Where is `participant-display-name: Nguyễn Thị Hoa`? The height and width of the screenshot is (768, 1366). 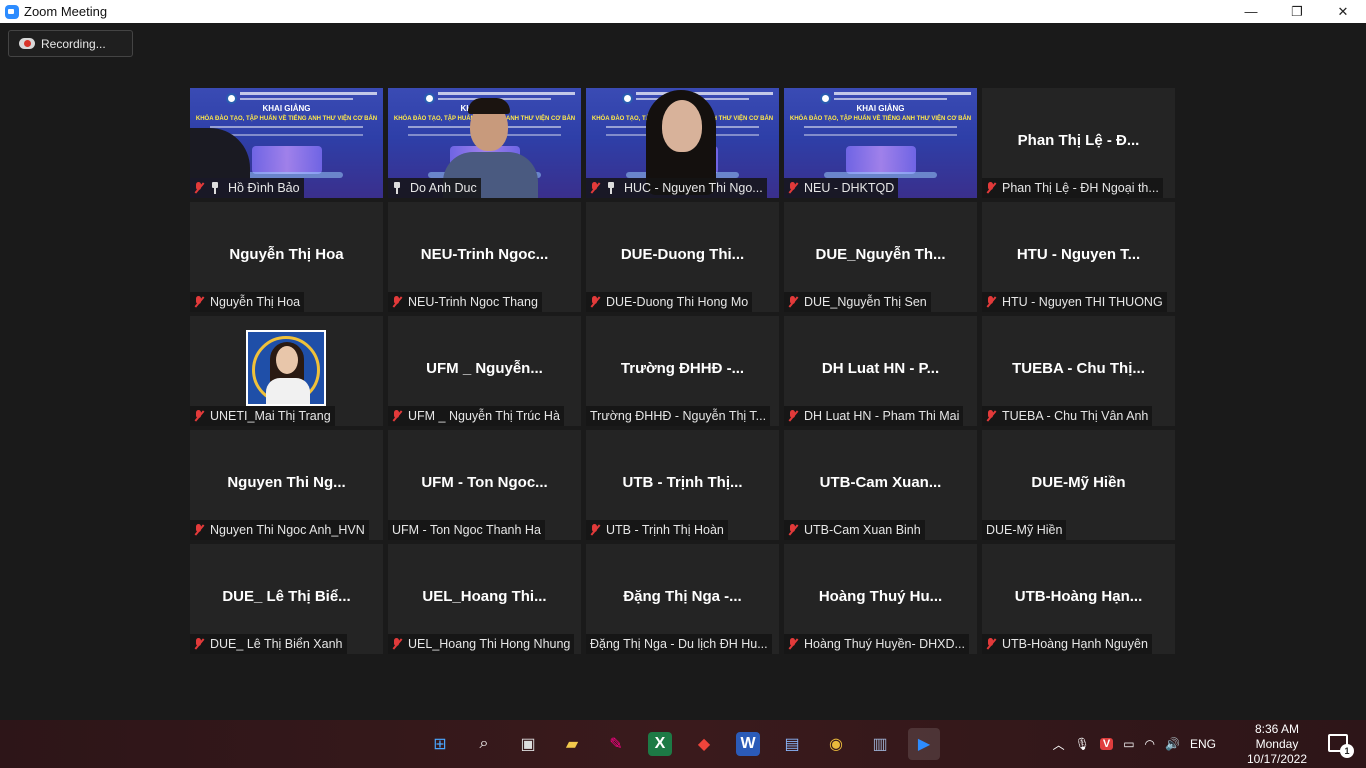
participant-display-name: Nguyễn Thị Hoa is located at coordinates (286, 254).